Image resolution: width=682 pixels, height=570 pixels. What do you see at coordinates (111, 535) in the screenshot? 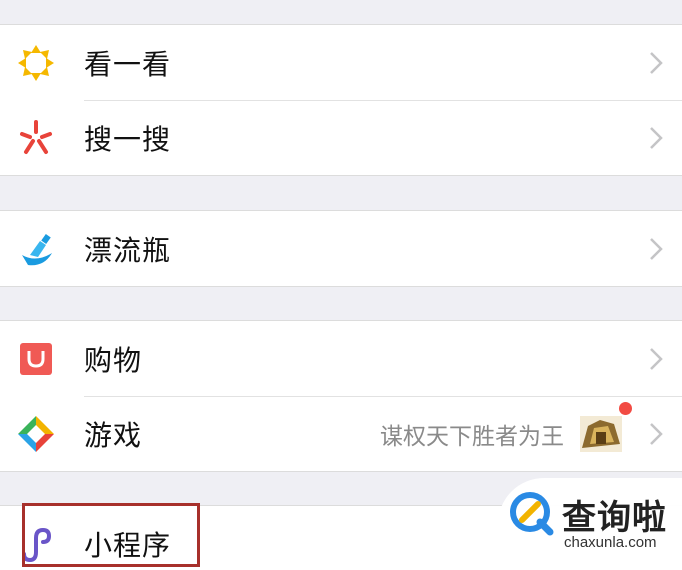
I see `highlight-box` at bounding box center [111, 535].